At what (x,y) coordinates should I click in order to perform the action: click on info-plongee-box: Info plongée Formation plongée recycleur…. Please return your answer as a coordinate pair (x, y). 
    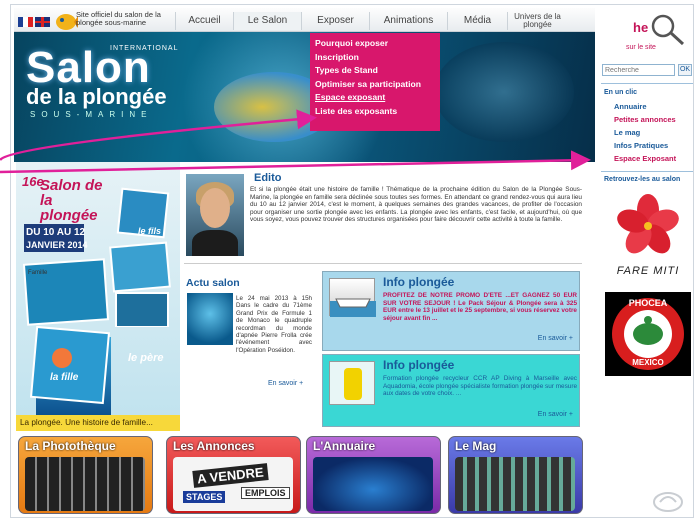
    Looking at the image, I should click on (451, 390).